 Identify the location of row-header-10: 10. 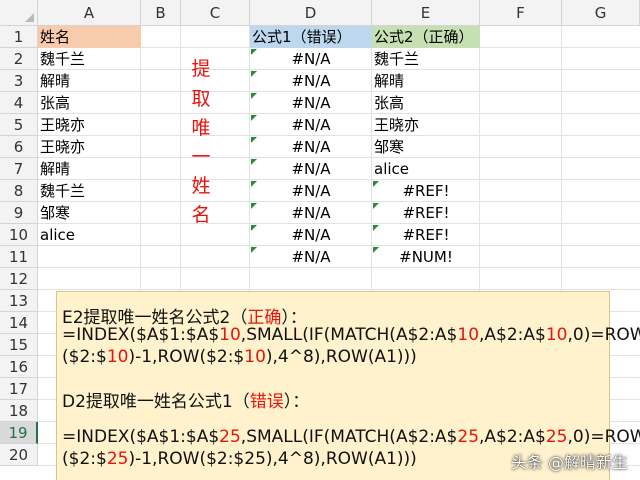
(19, 235).